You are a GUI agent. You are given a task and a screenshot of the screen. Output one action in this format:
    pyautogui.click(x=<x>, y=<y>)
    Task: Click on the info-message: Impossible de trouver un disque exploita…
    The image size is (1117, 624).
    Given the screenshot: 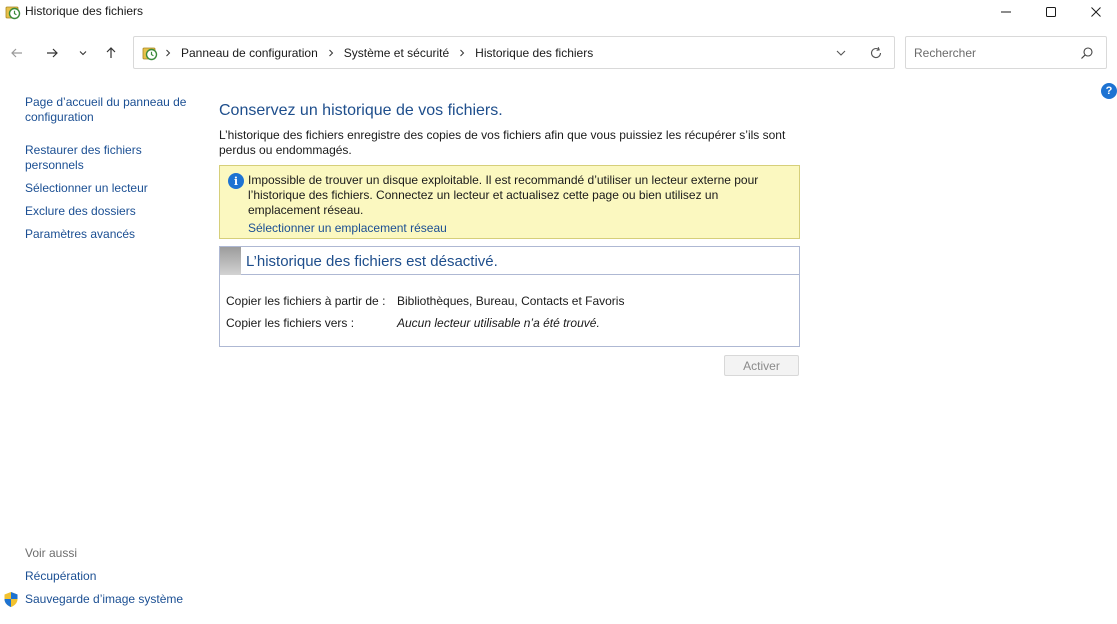 What is the action you would take?
    pyautogui.click(x=503, y=195)
    